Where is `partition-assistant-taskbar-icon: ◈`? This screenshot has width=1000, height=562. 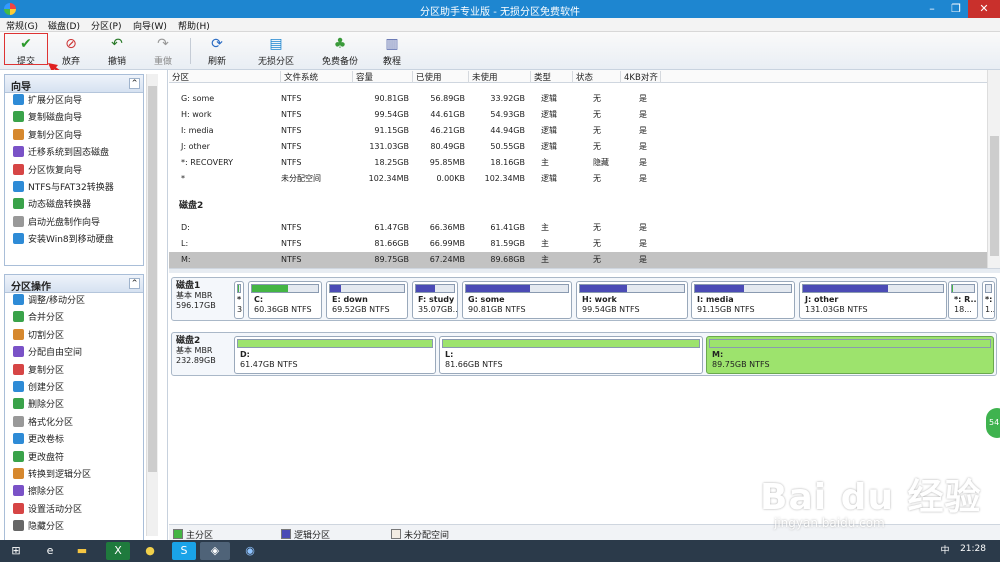
partition-assistant-taskbar-icon: ◈ is located at coordinates (215, 551).